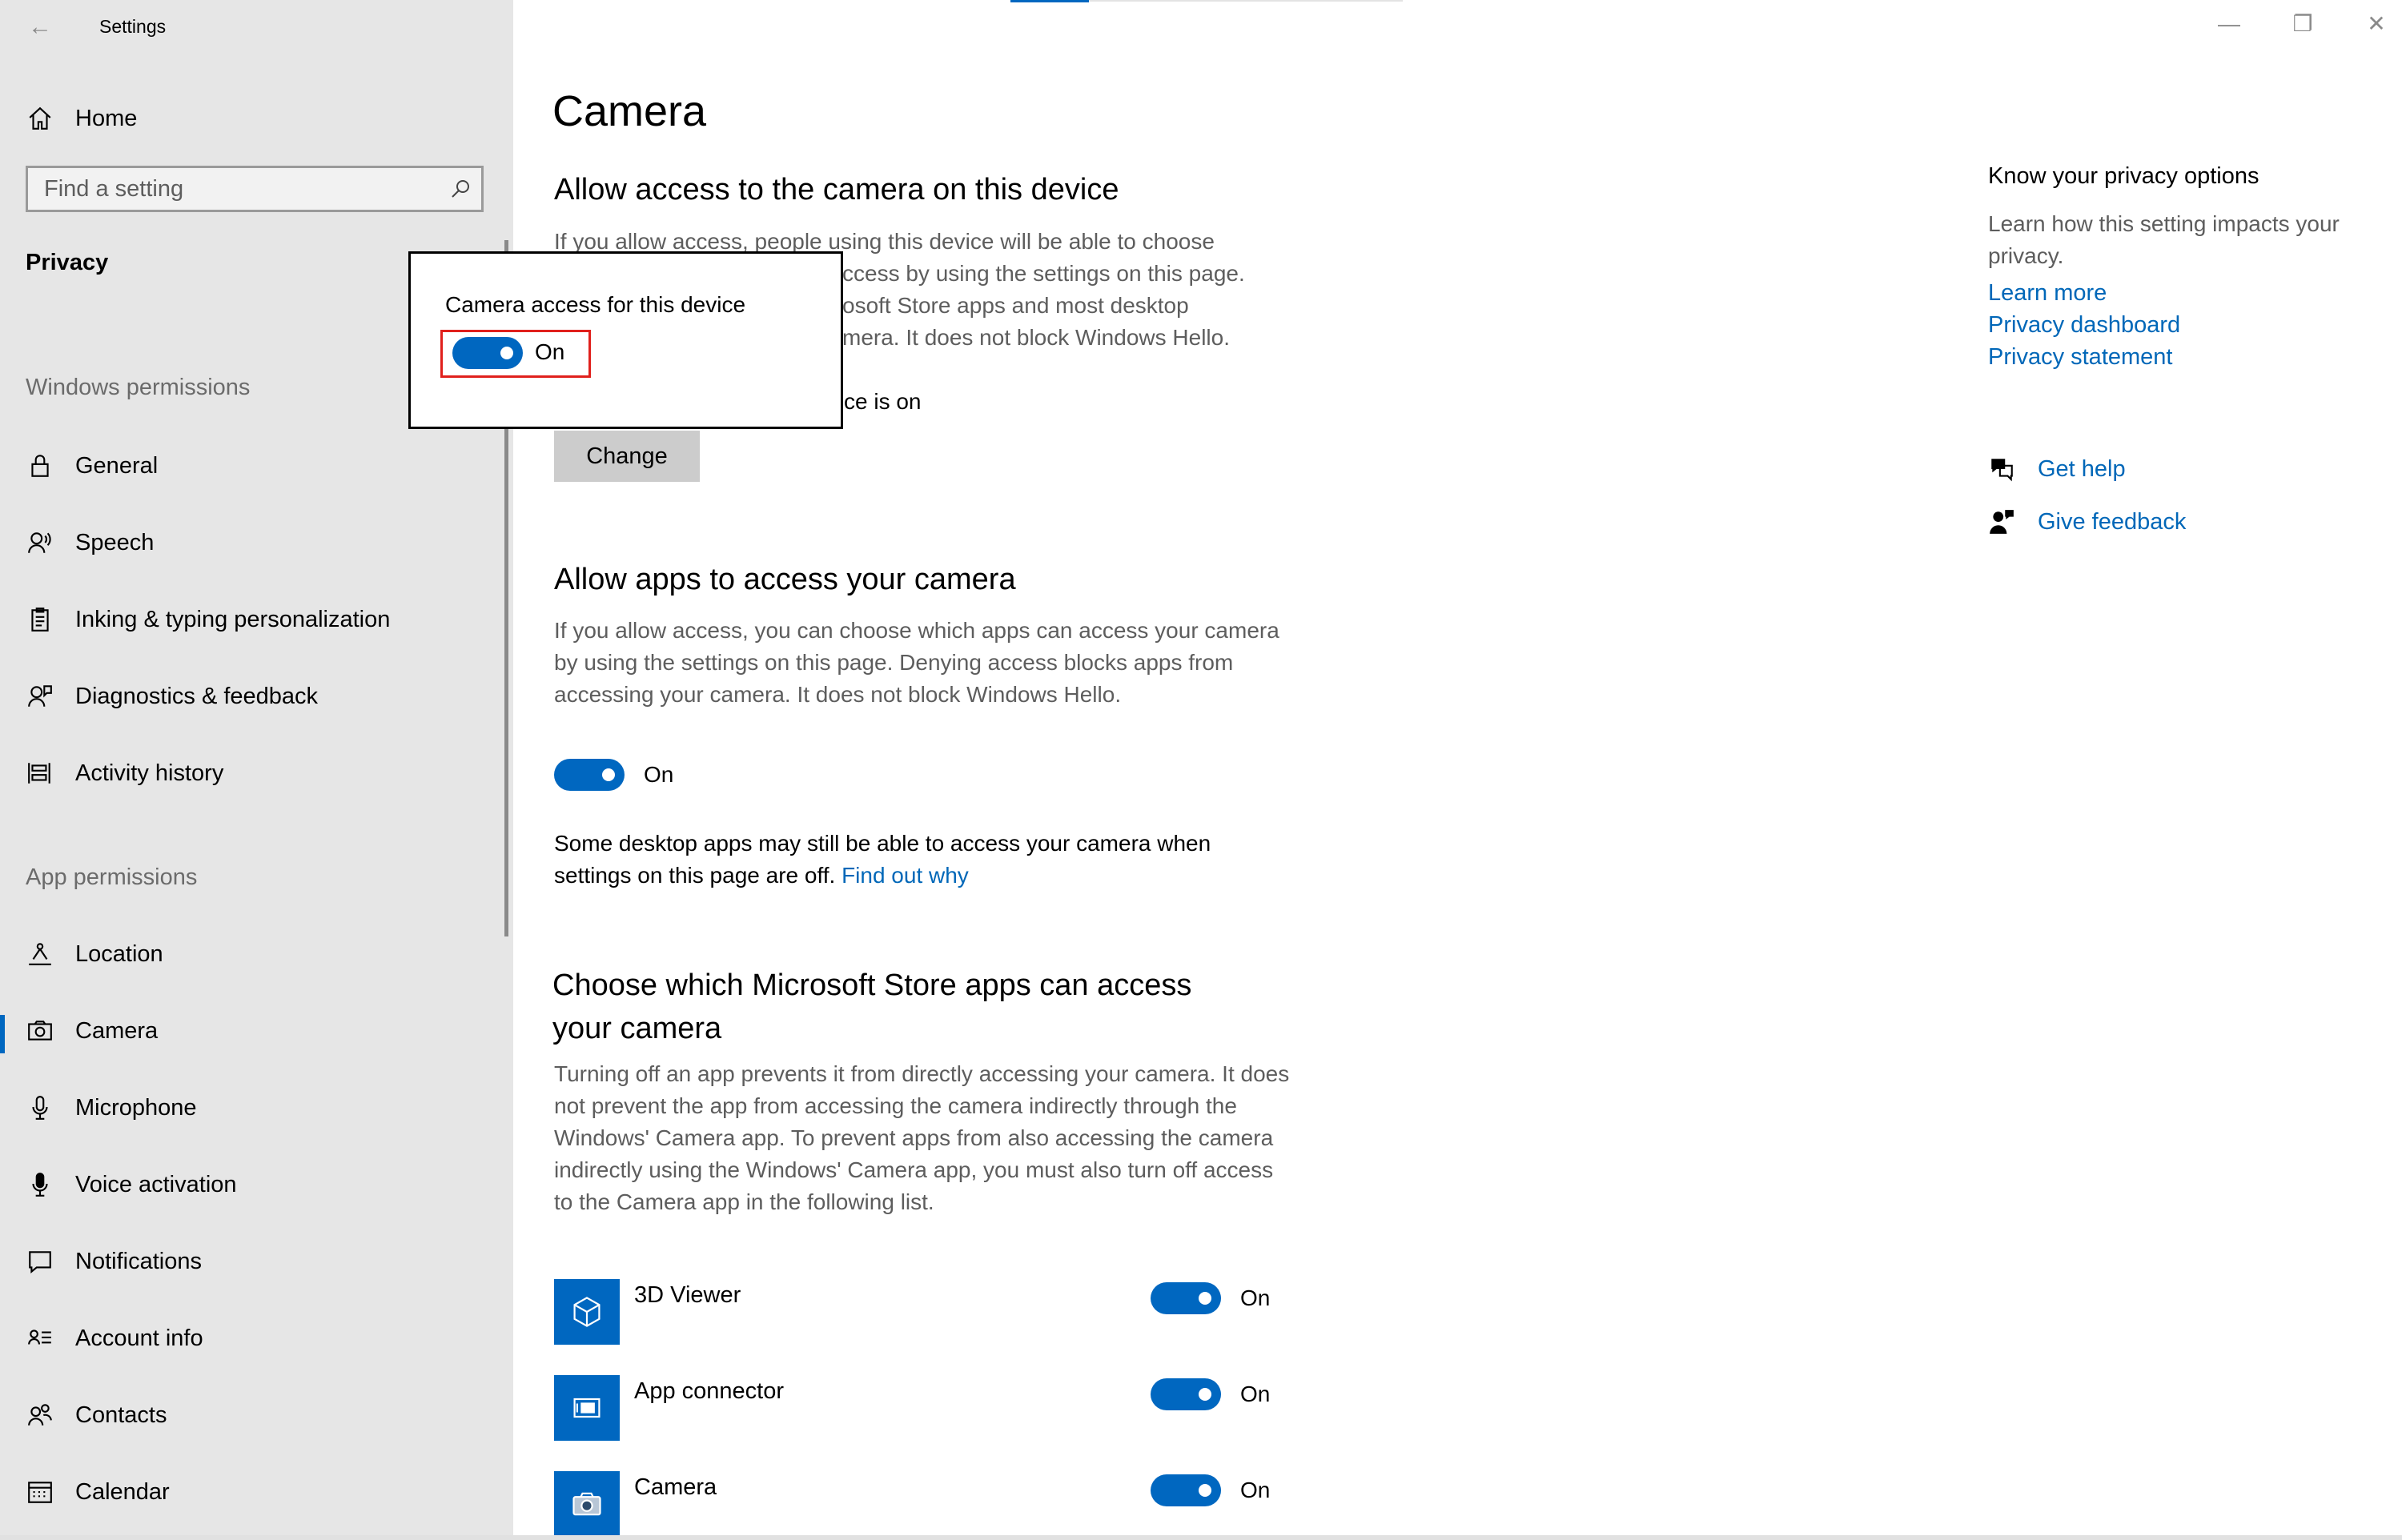 The width and height of the screenshot is (2402, 1540). I want to click on minimize-icon: —, so click(2229, 24).